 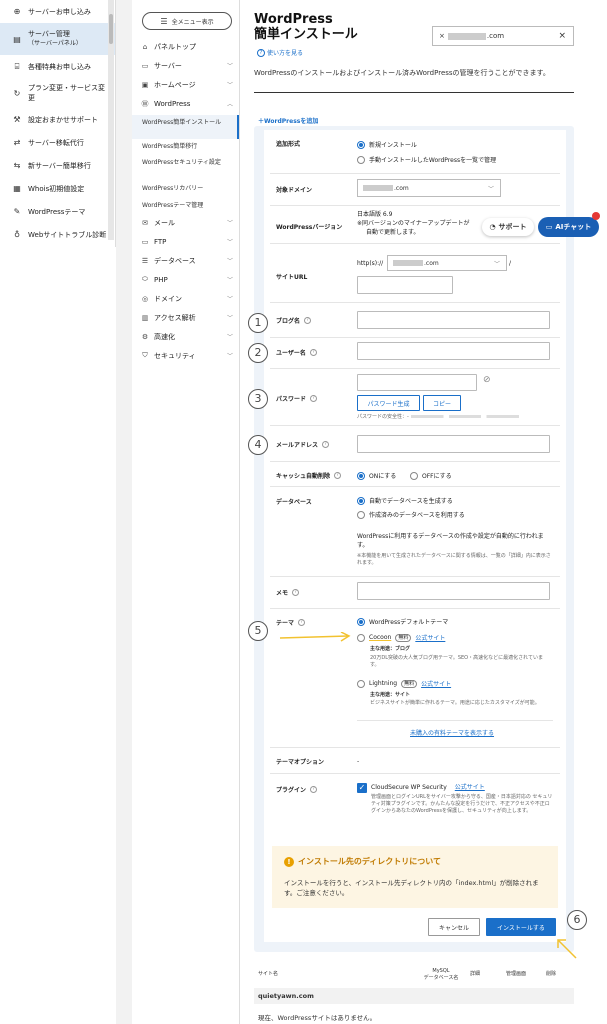 I want to click on cocoon-official-link: 公式サイト, so click(x=430, y=637).